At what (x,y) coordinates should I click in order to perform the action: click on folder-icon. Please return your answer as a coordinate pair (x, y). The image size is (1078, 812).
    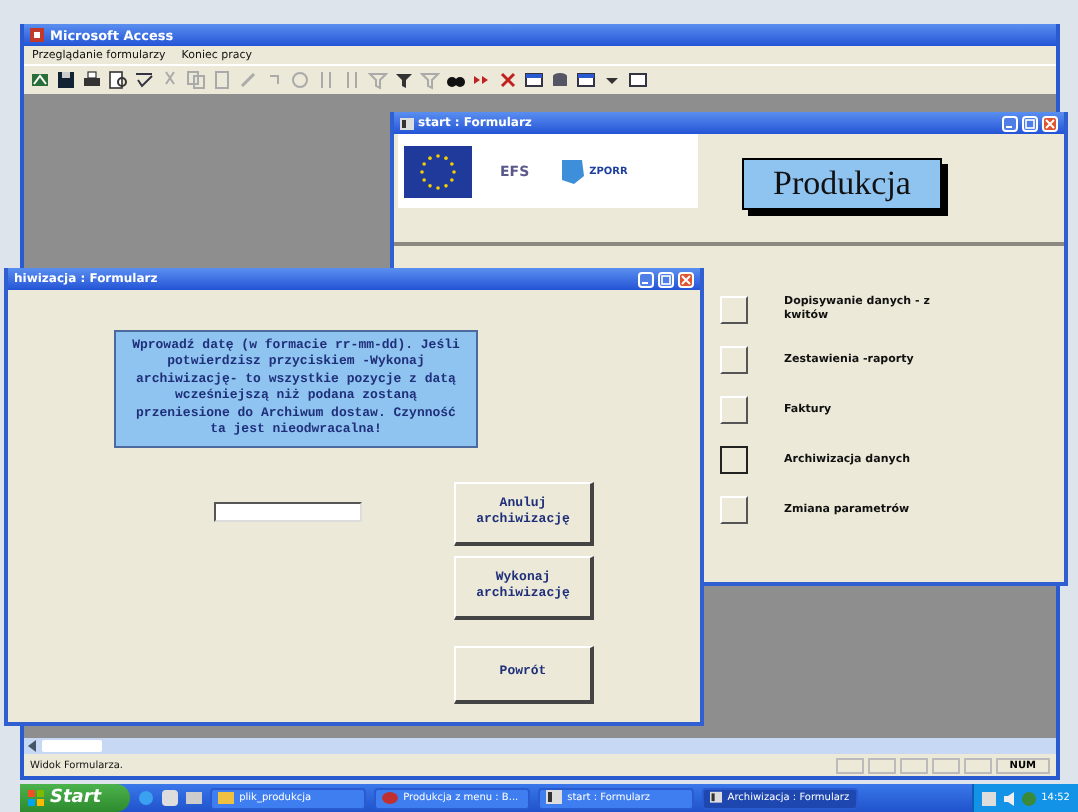
    Looking at the image, I should click on (225, 798).